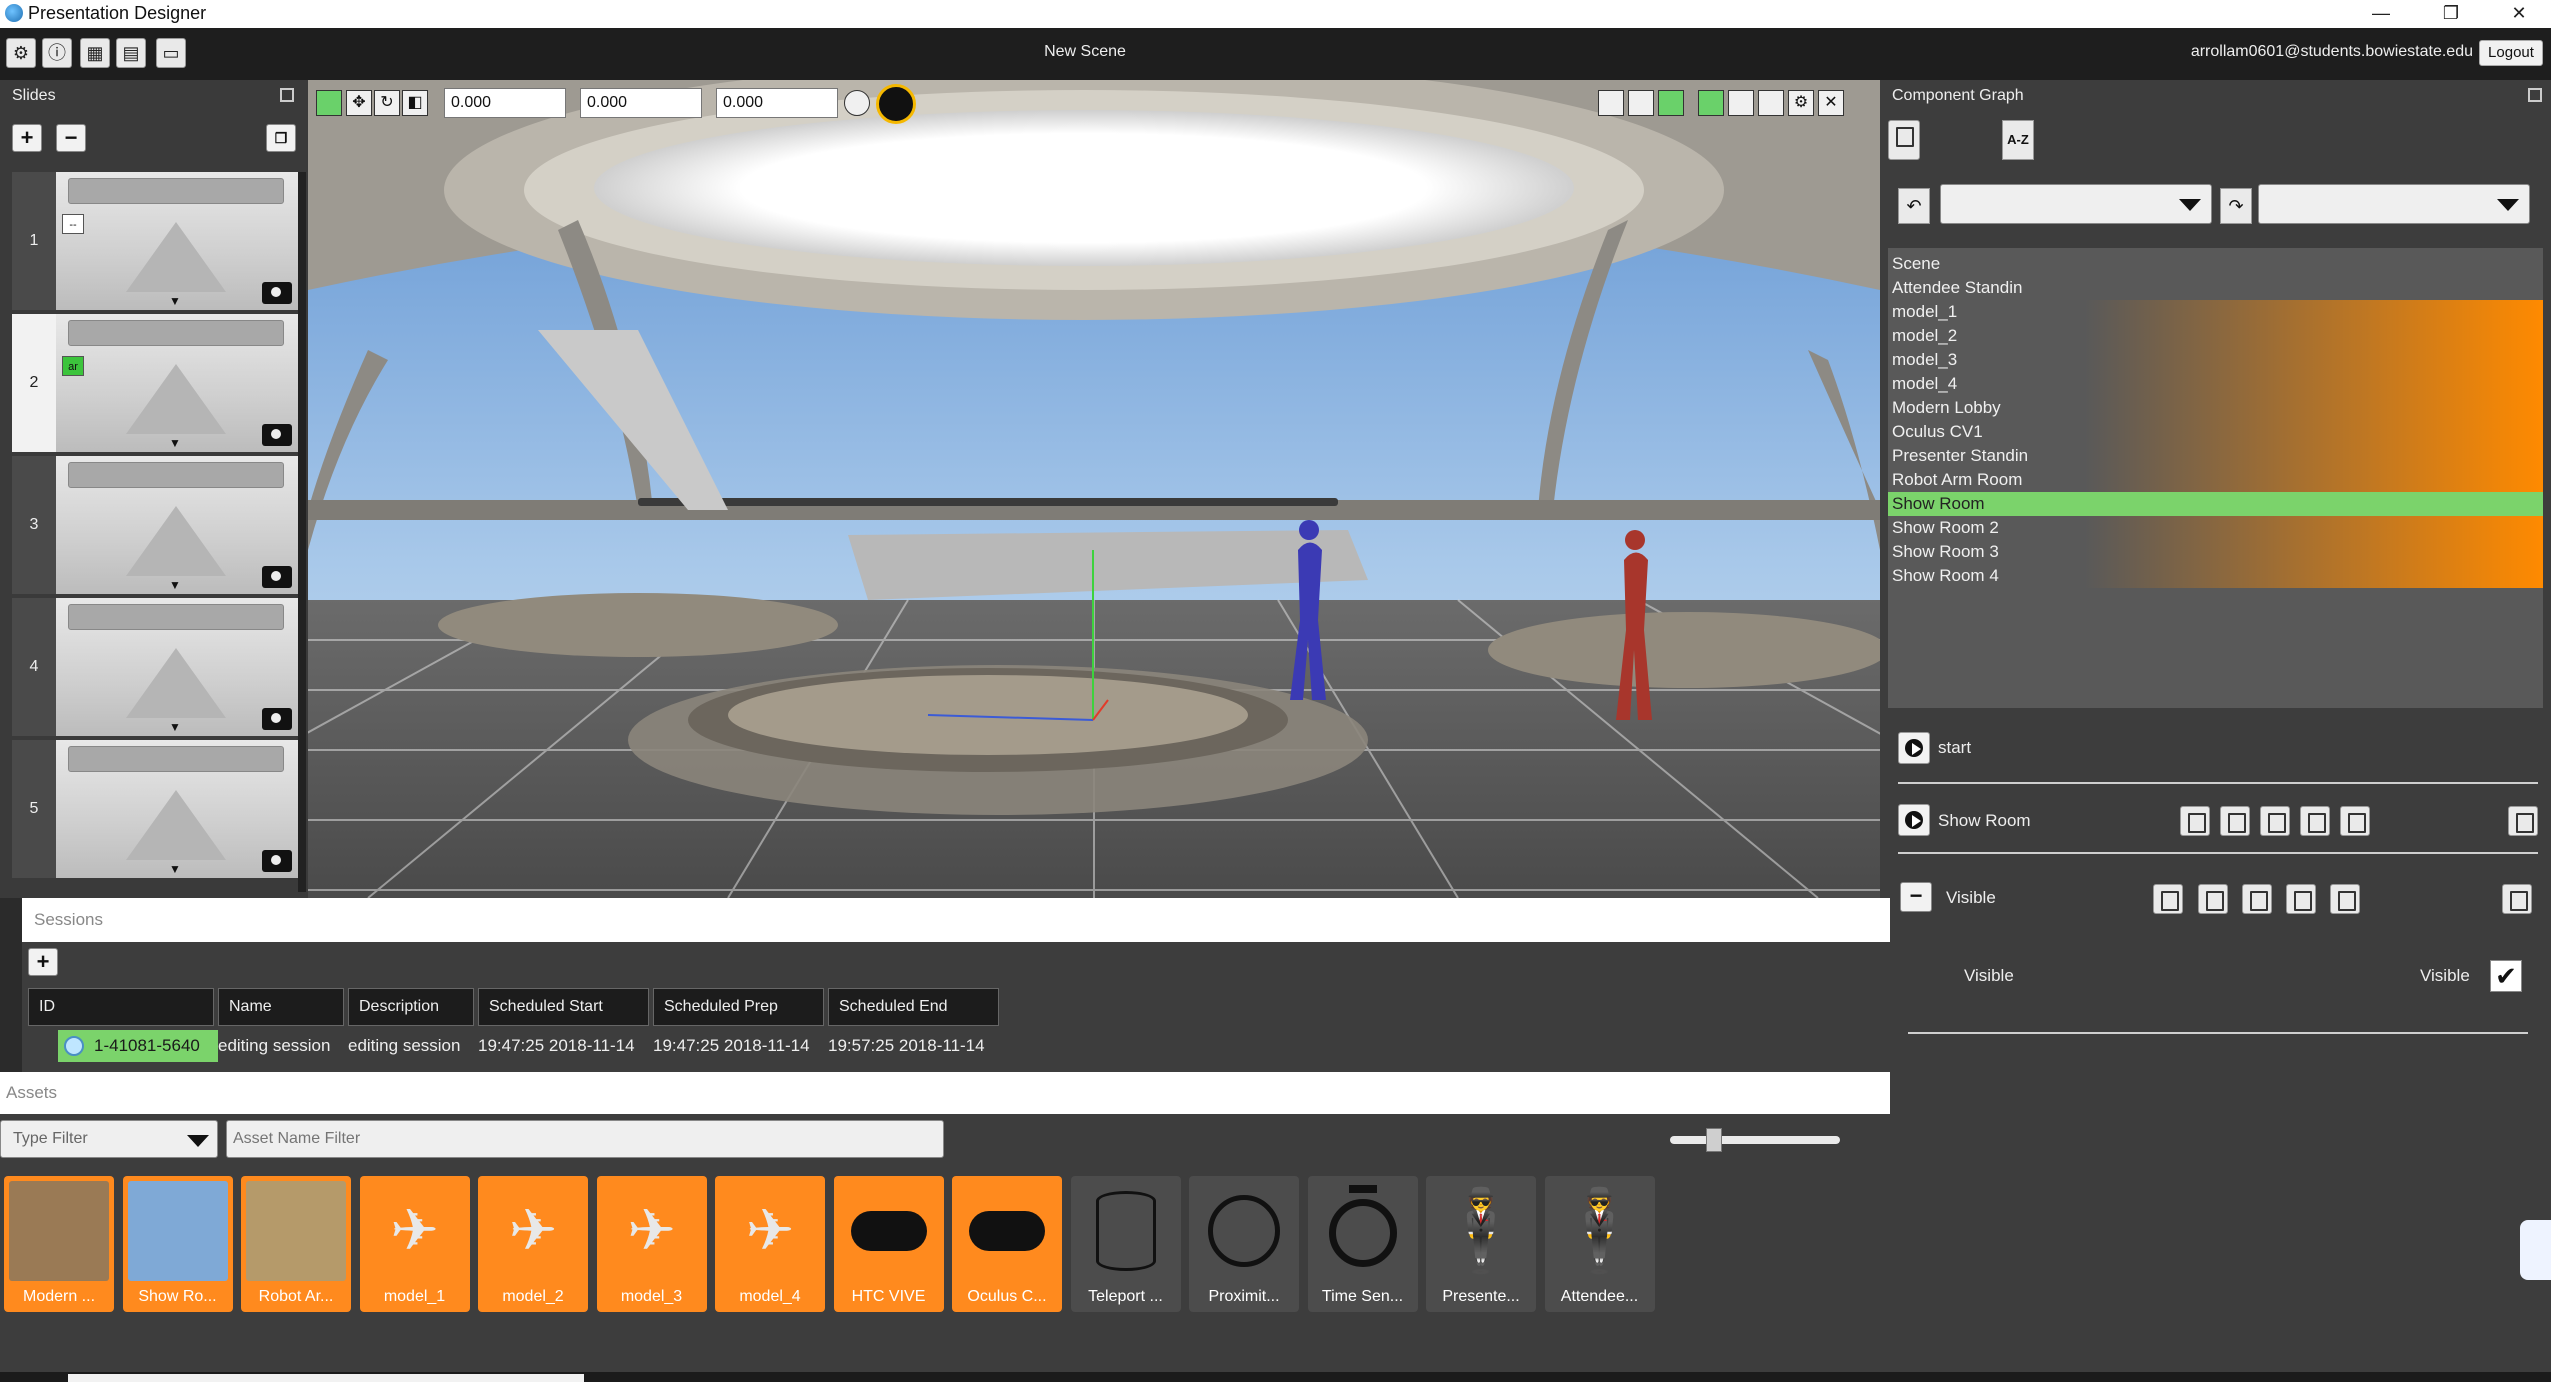  Describe the element at coordinates (906, 1046) in the screenshot. I see `session-cell-end: 19:57:25 2018-11-14` at that location.